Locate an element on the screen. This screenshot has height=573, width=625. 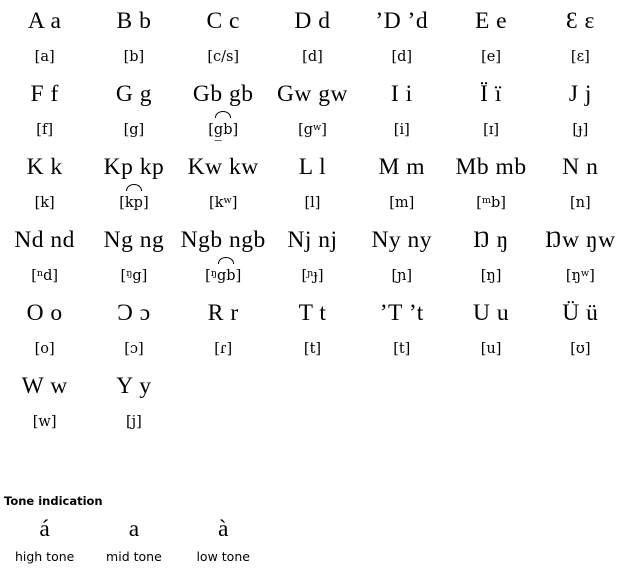
ipa-cell: [gw] is located at coordinates (312, 129).